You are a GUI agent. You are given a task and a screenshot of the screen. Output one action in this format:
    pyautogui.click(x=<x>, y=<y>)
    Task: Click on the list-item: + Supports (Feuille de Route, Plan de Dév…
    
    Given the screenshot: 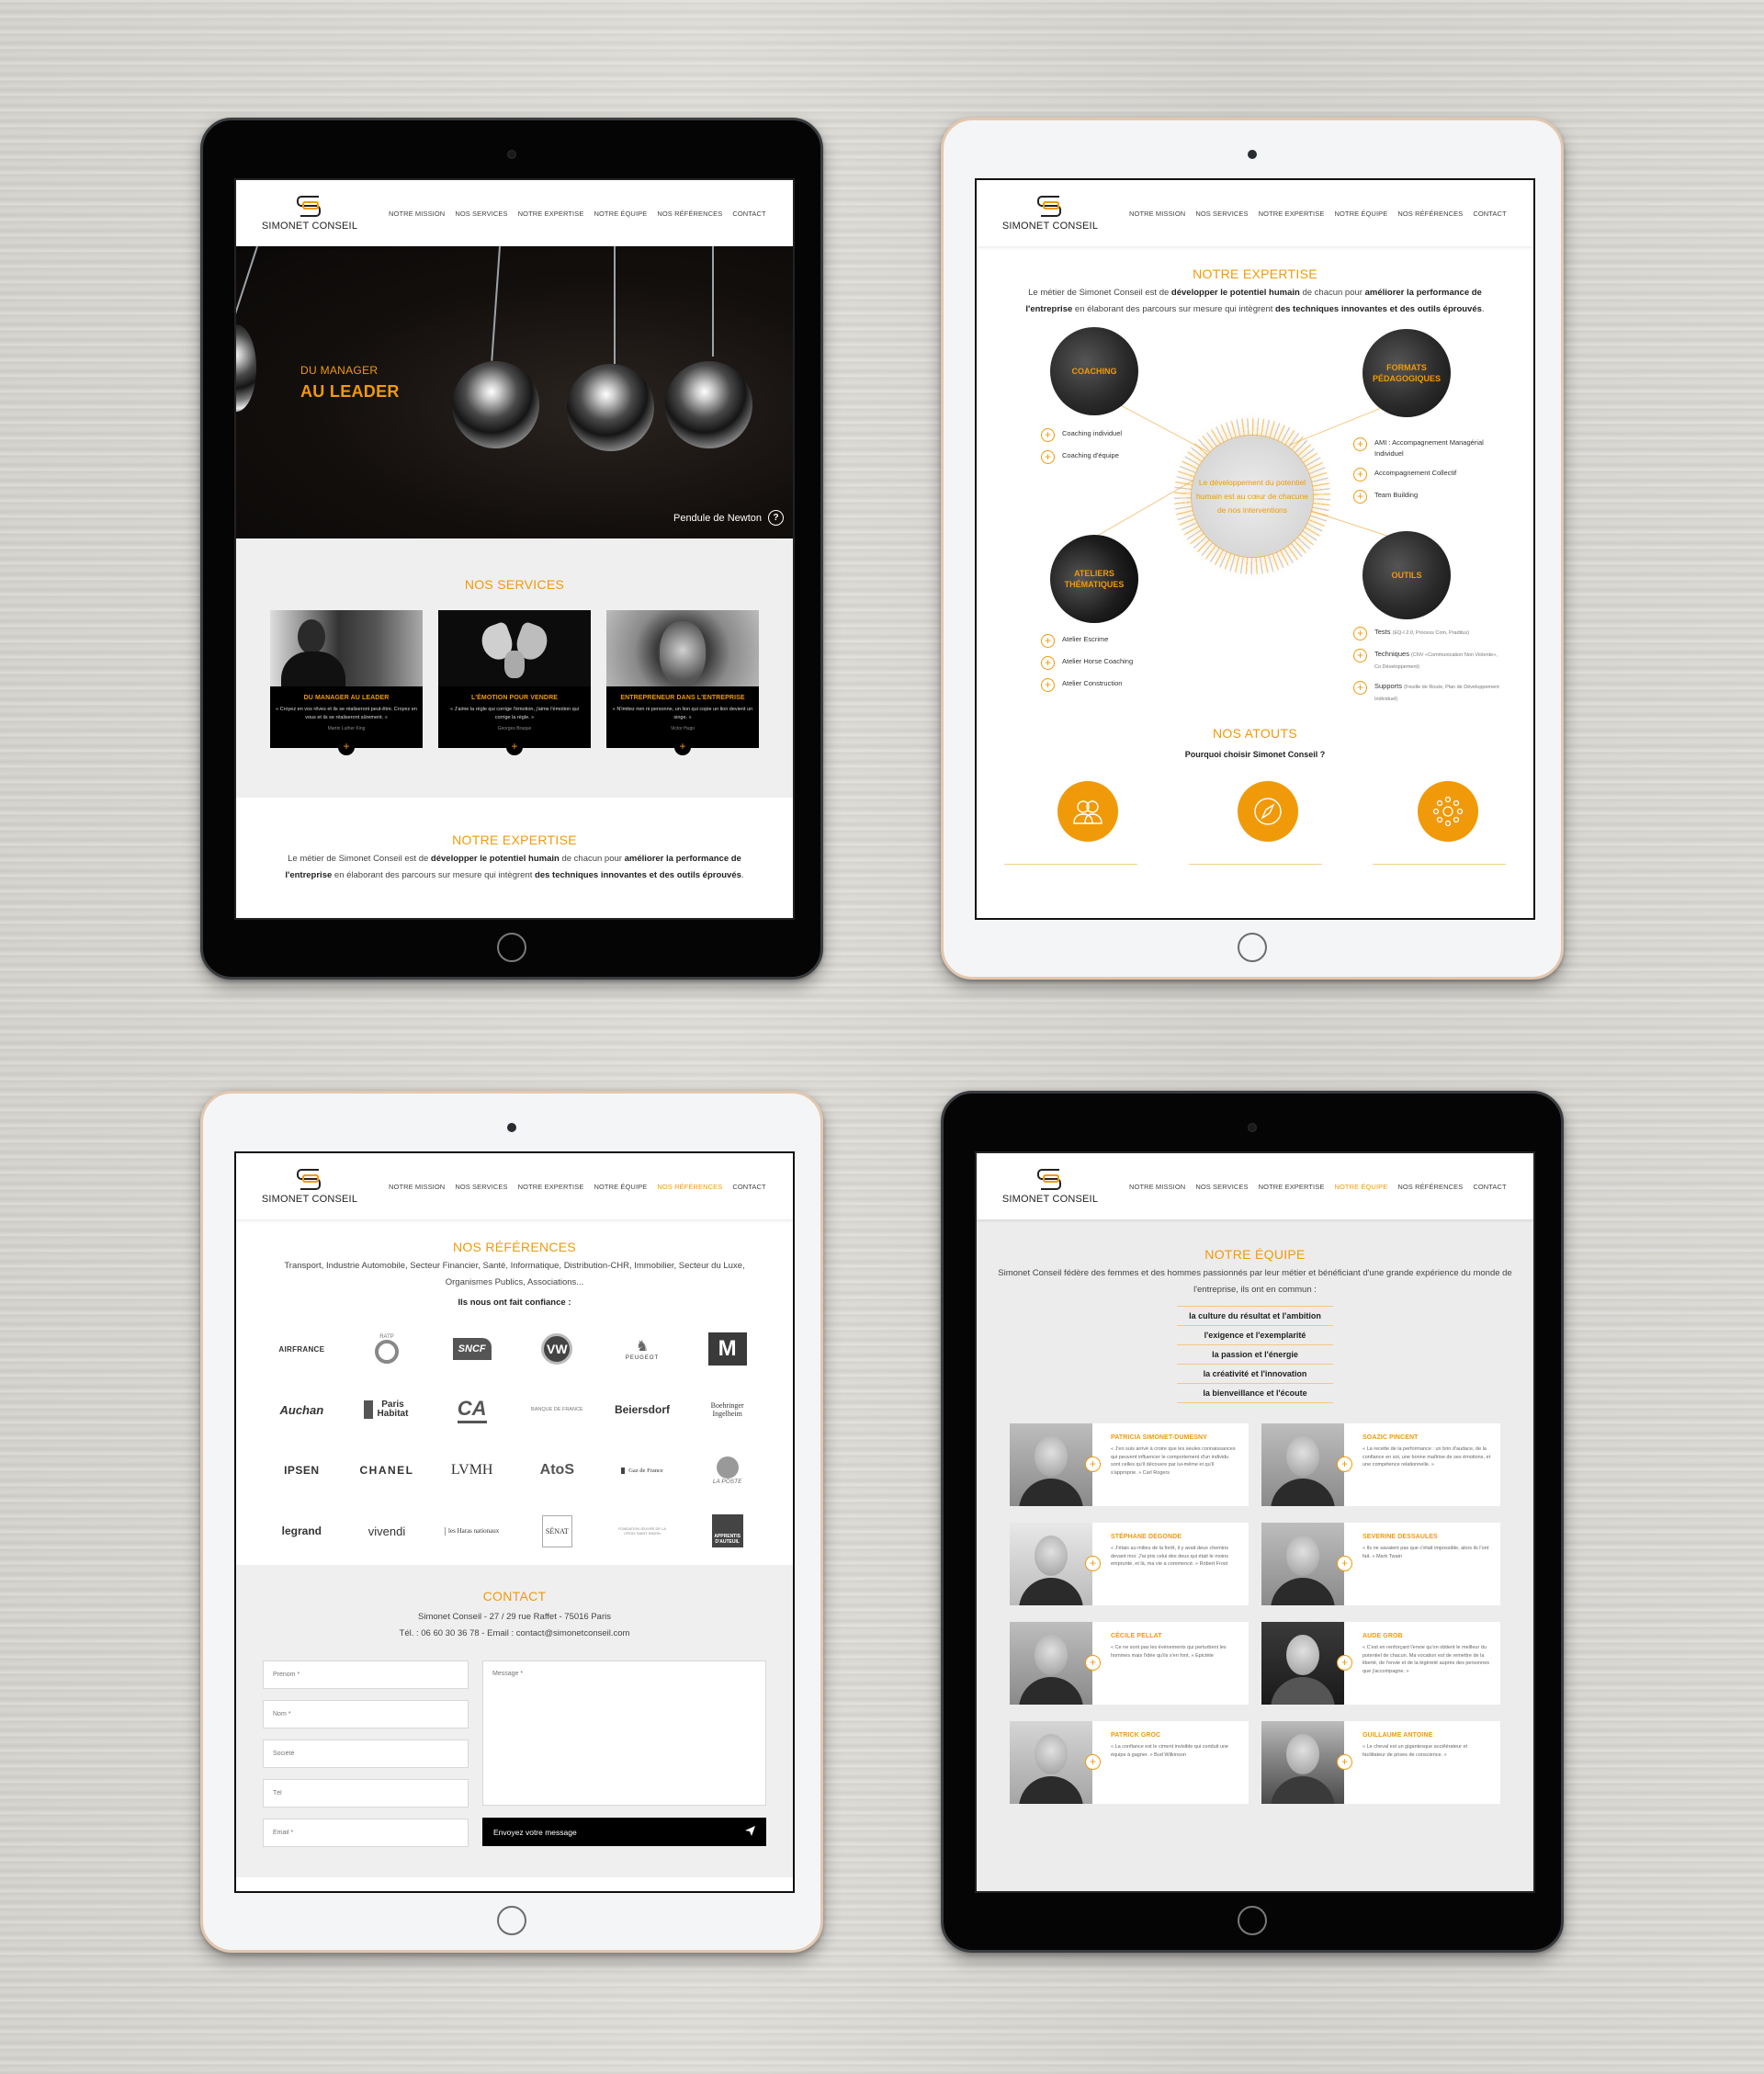 What is the action you would take?
    pyautogui.click(x=1426, y=693)
    